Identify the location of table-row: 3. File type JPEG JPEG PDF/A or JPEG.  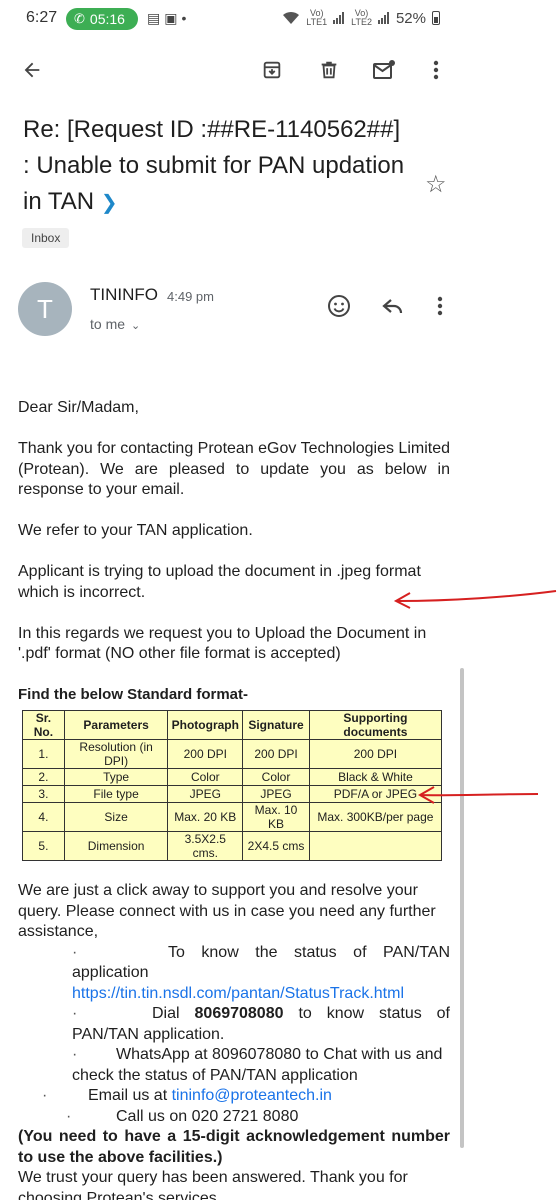
(232, 793).